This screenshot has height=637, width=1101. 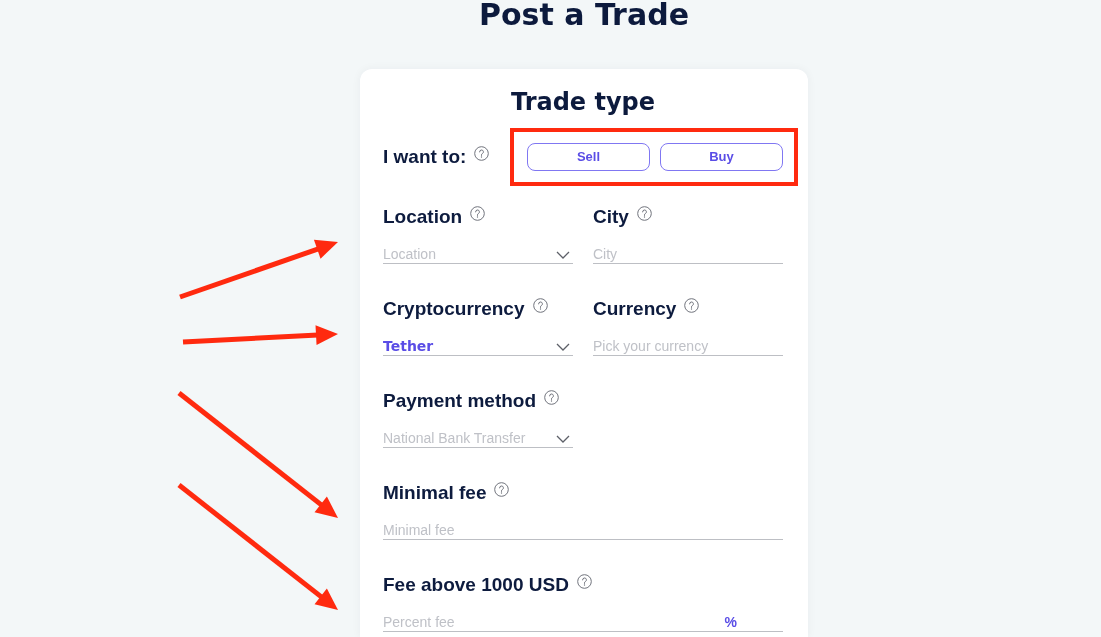 I want to click on dropdown-field: National Bank Transfer, so click(x=478, y=438).